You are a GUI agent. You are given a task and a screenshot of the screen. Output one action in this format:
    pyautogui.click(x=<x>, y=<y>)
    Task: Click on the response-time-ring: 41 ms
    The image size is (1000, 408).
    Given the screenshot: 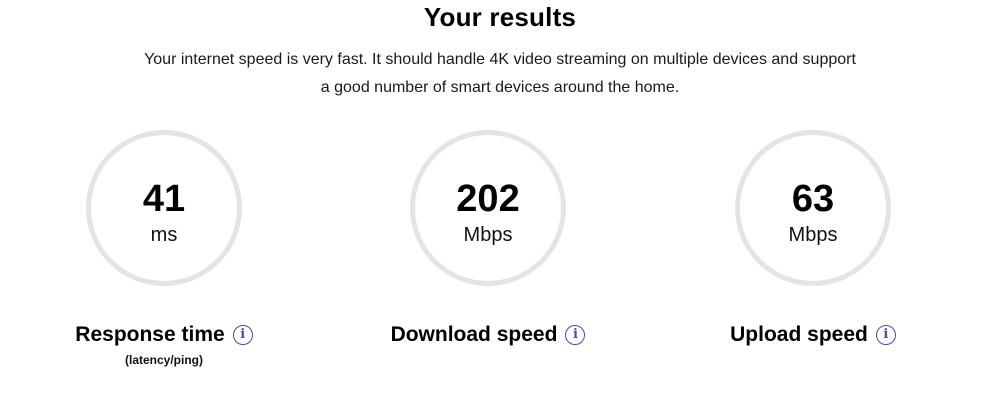 What is the action you would take?
    pyautogui.click(x=164, y=208)
    